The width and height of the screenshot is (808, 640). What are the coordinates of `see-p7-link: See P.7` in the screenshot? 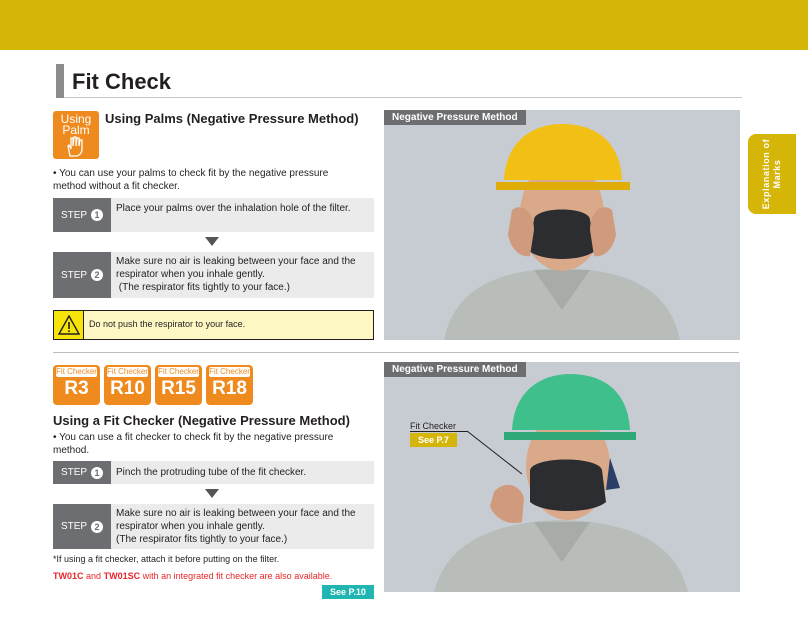 It's located at (433, 440).